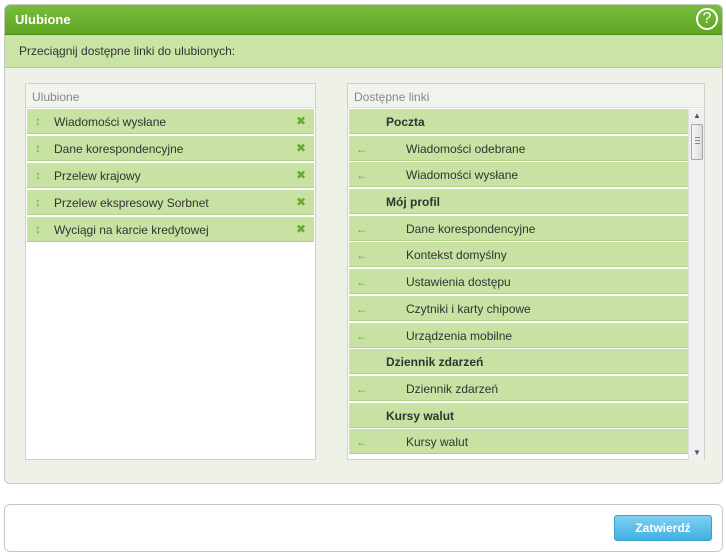 The width and height of the screenshot is (726, 556). I want to click on available-link-item: ← Wiadomości odebrane, so click(519, 148).